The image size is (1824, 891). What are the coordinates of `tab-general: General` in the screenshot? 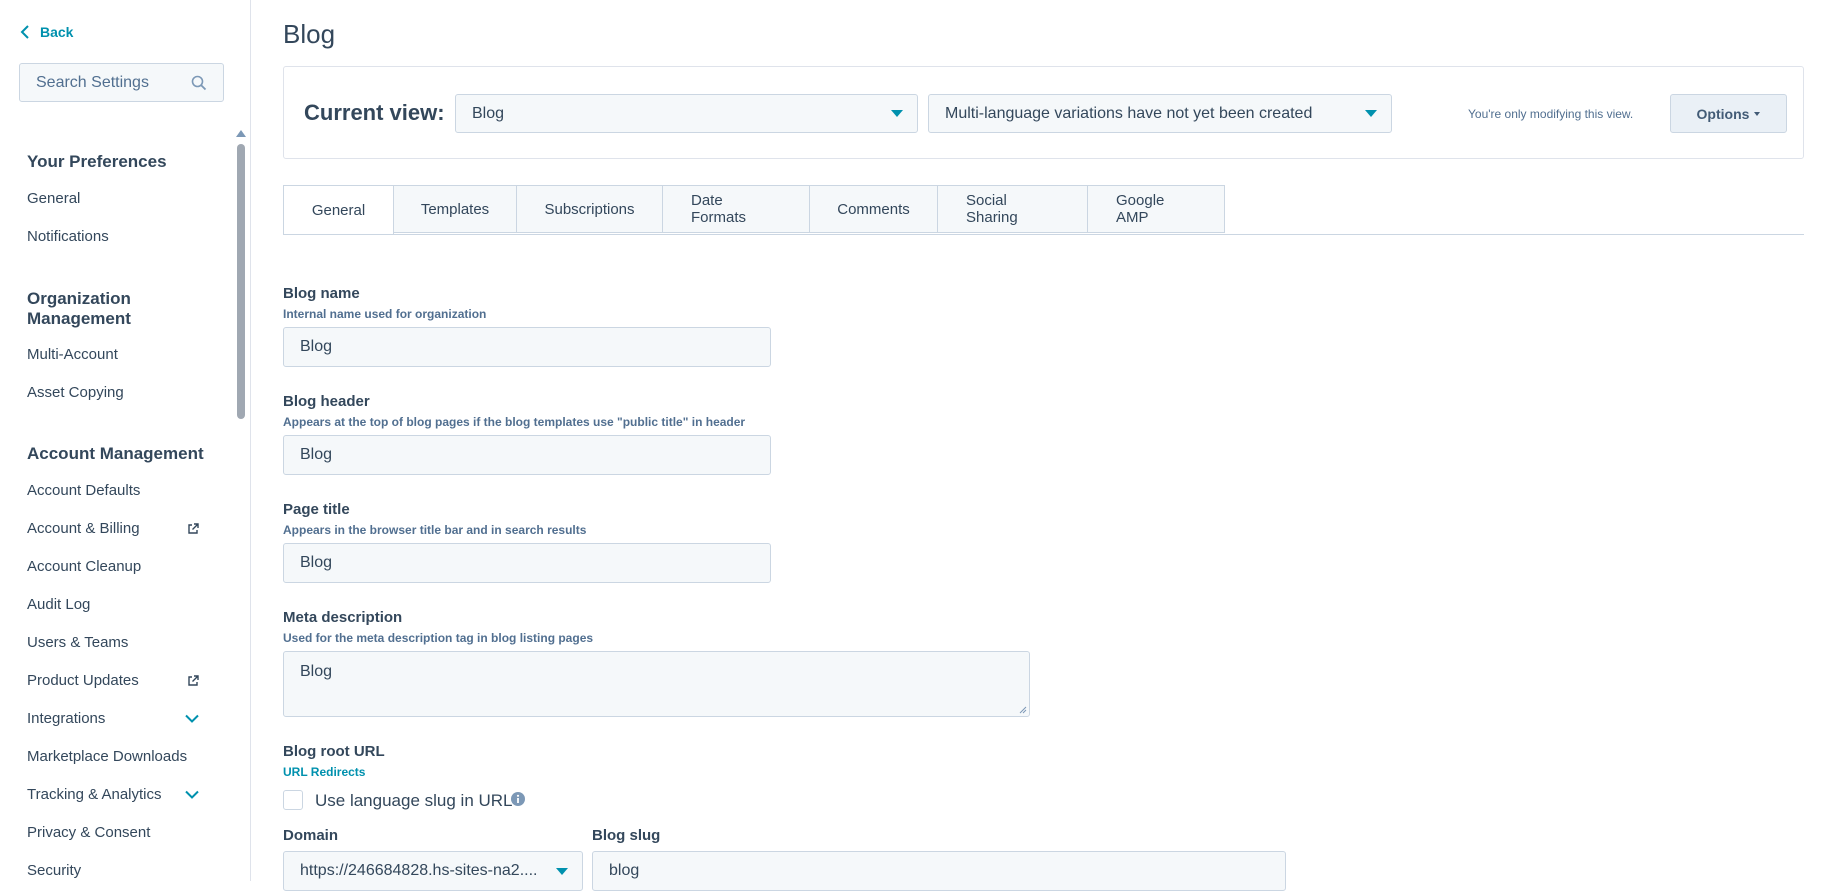 It's located at (338, 210).